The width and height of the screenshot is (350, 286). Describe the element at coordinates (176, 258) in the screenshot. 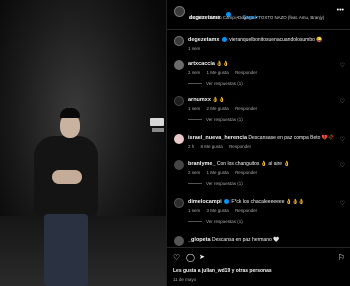

I see `heart-icon: ♡` at that location.